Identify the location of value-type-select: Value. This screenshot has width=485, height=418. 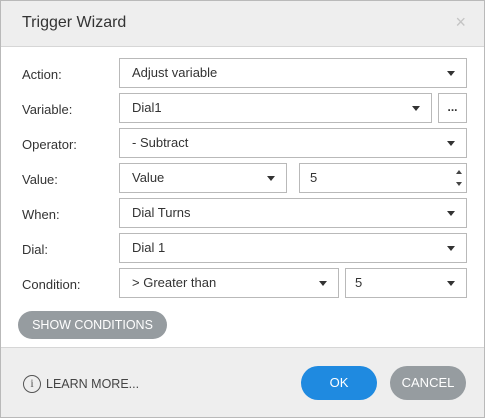
(203, 178).